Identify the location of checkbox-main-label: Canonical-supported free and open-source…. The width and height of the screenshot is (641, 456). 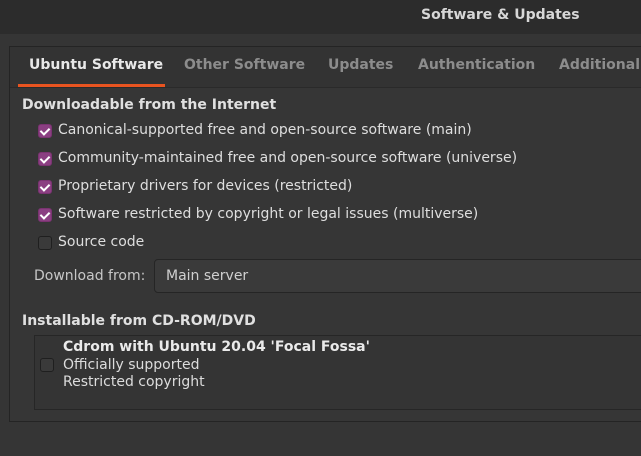
(265, 130).